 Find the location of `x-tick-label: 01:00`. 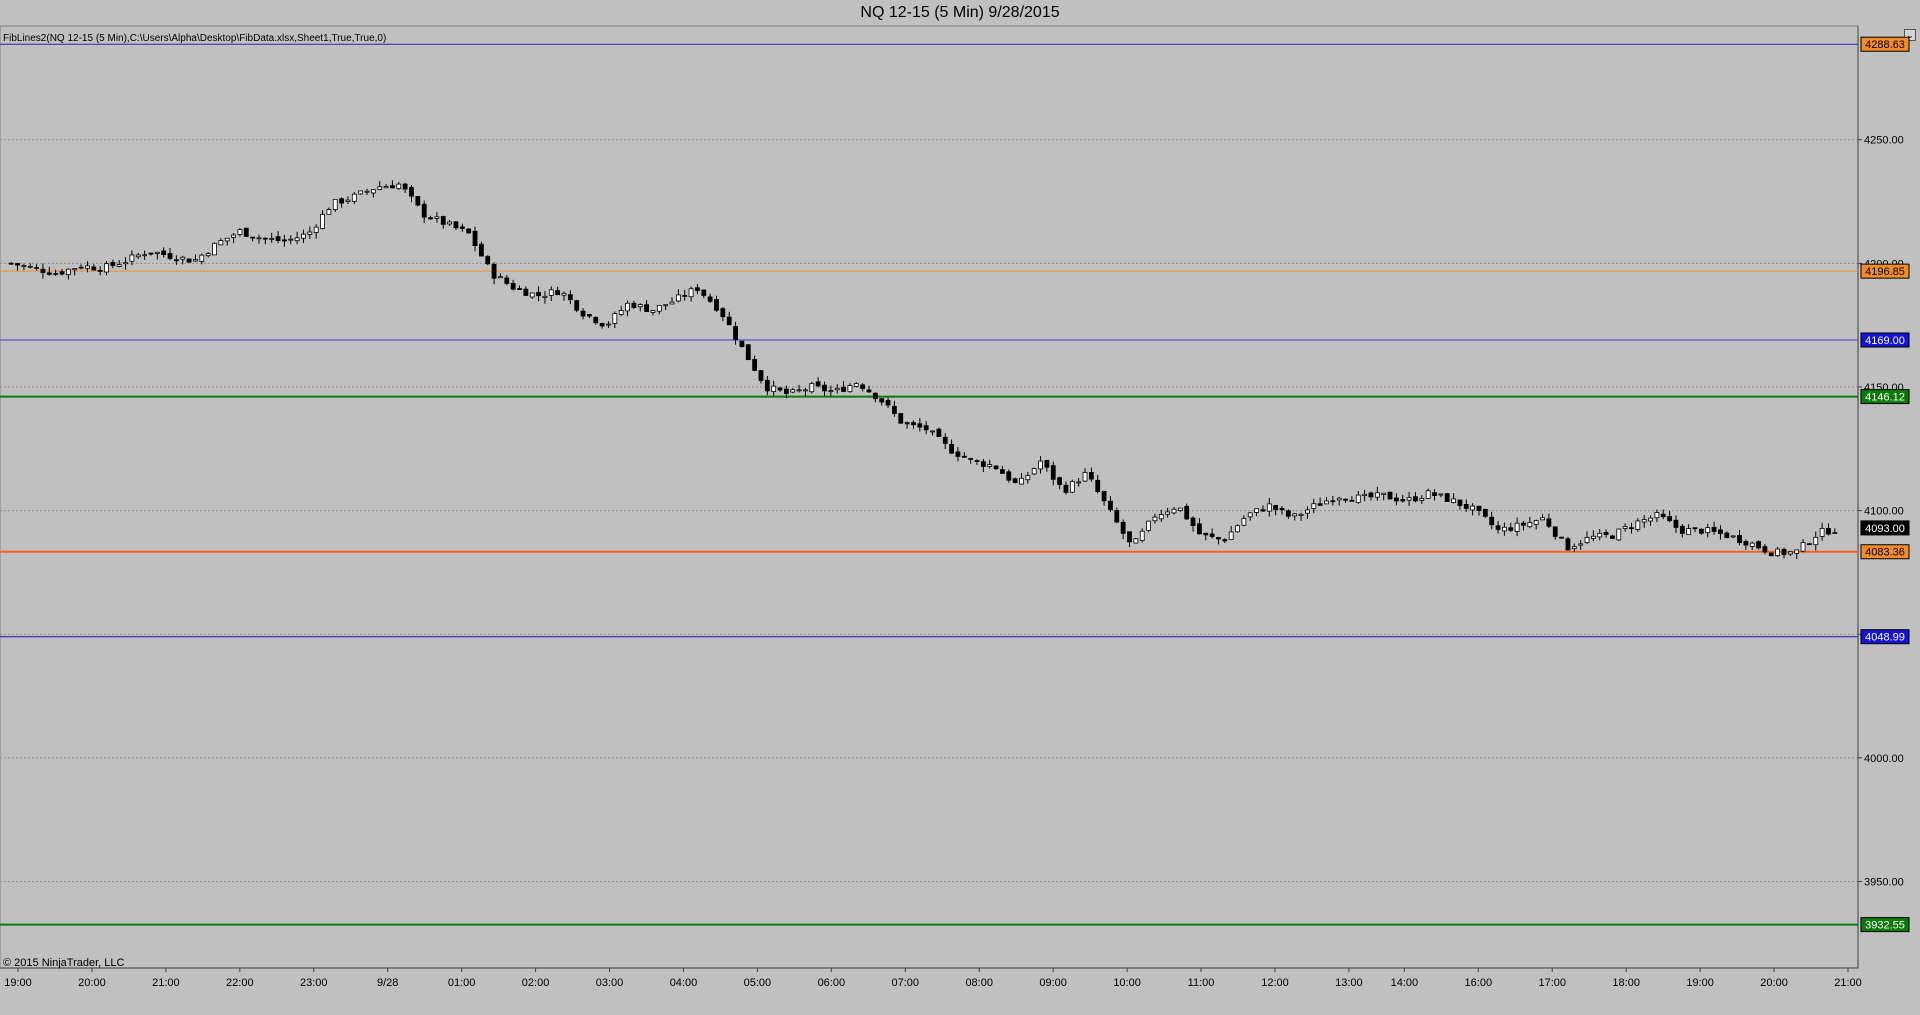

x-tick-label: 01:00 is located at coordinates (462, 983).